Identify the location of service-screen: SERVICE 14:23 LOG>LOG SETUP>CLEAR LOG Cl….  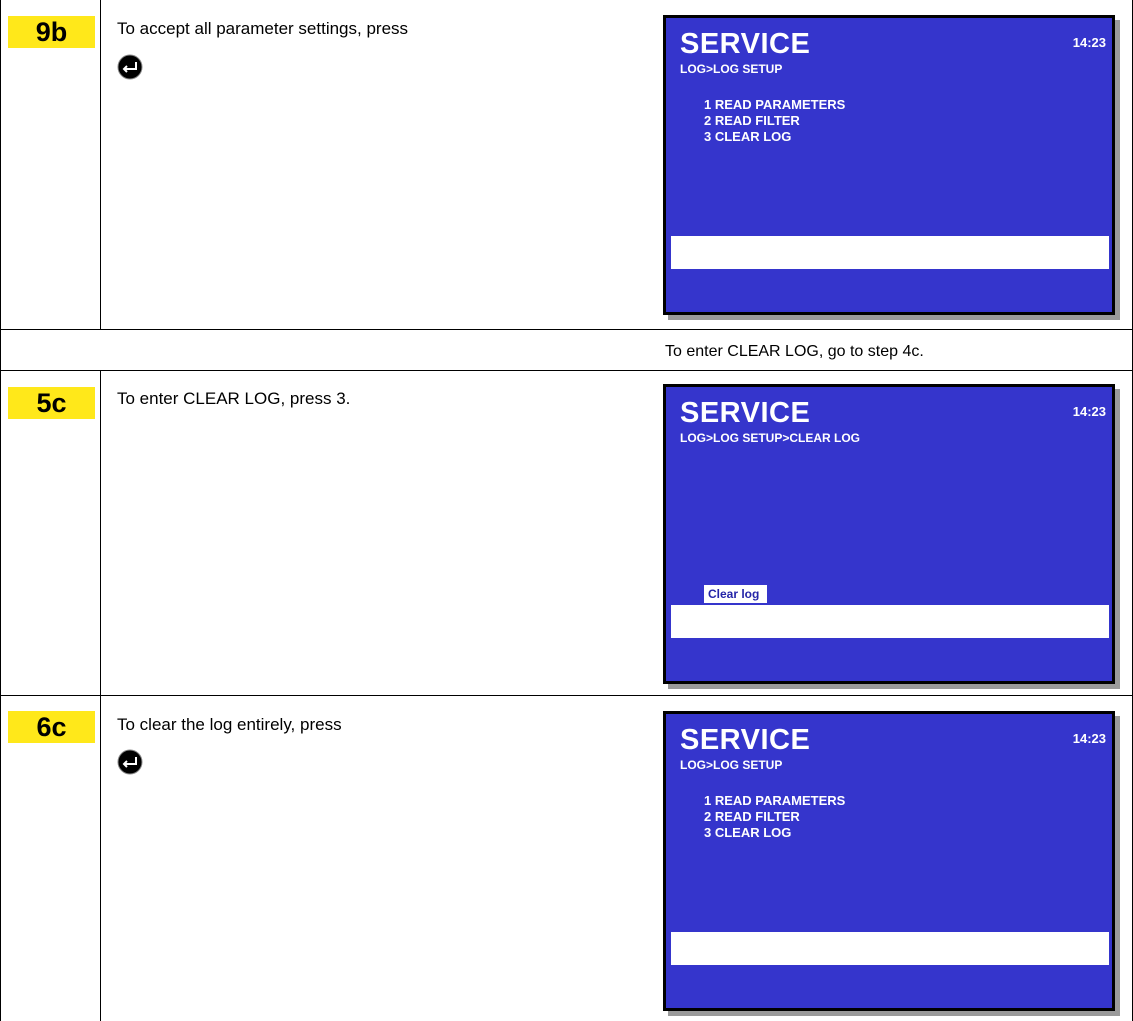
(889, 534).